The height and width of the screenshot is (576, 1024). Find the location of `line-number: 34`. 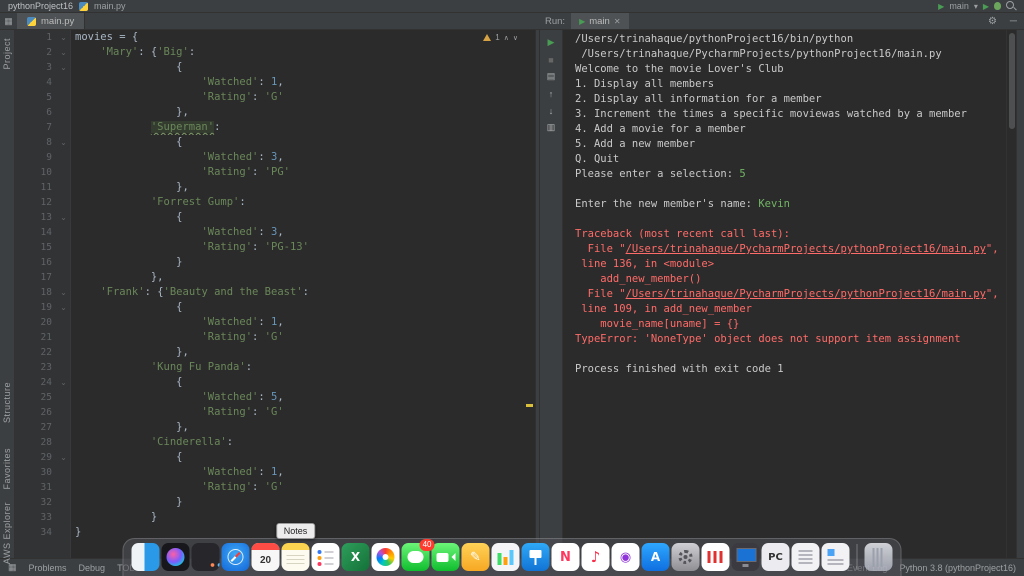

line-number: 34 is located at coordinates (36, 532).